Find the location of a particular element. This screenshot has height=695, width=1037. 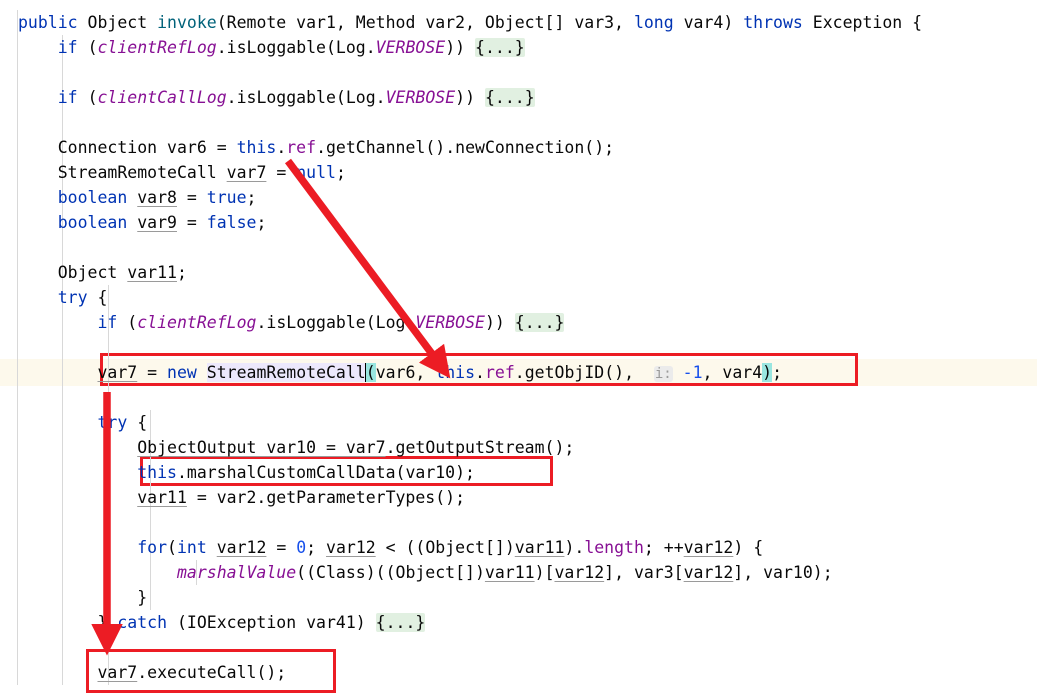

matching-paren-close: ) is located at coordinates (767, 372).